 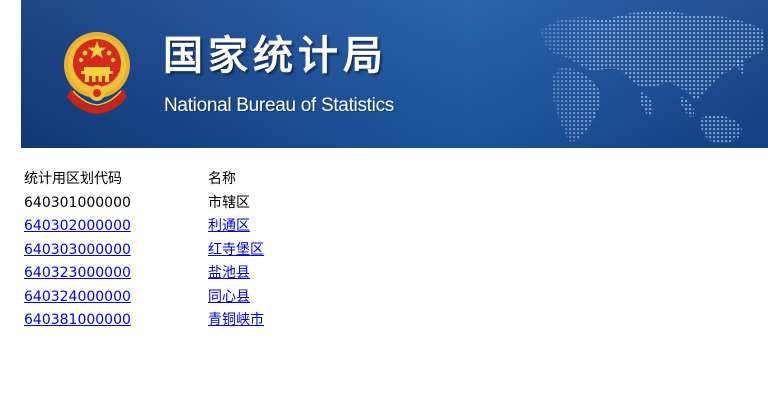 What do you see at coordinates (229, 202) in the screenshot?
I see `division-name: 市辖区` at bounding box center [229, 202].